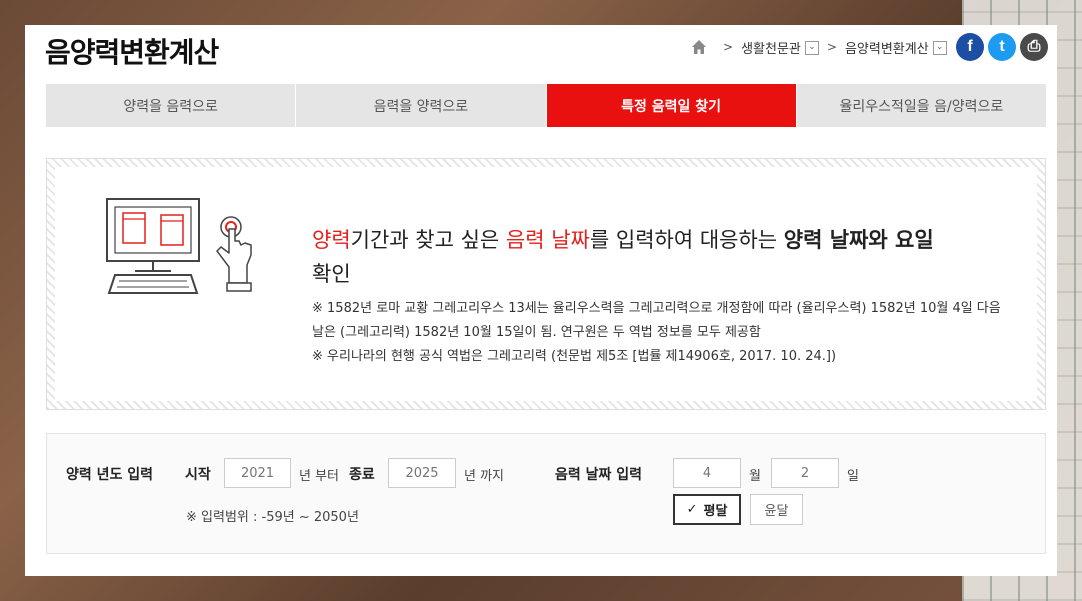 This screenshot has width=1082, height=601. Describe the element at coordinates (171, 105) in the screenshot. I see `tab-solar-to-lunar: 양력을 음력으로` at that location.